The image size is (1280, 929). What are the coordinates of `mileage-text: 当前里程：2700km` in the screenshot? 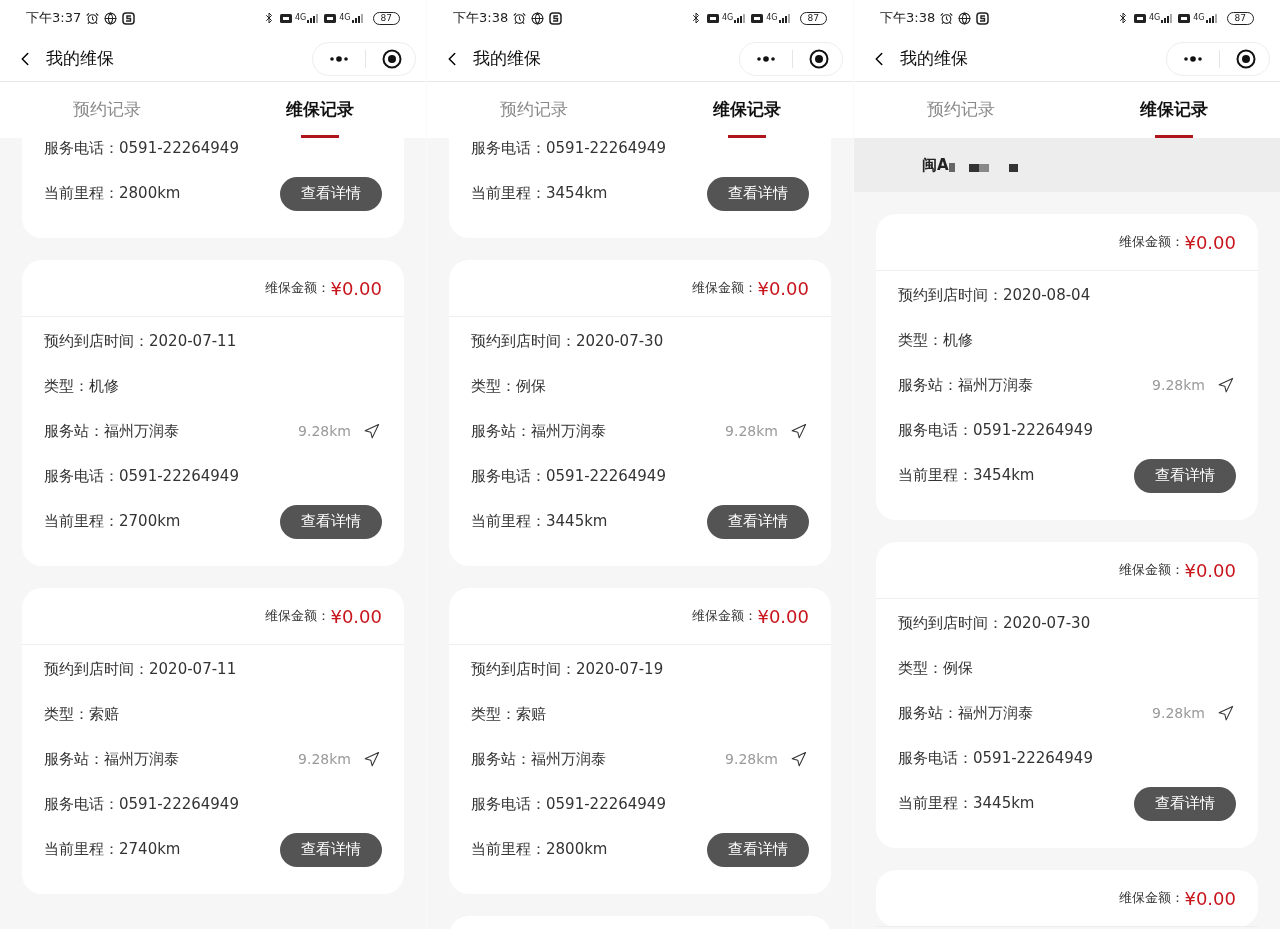 It's located at (112, 522).